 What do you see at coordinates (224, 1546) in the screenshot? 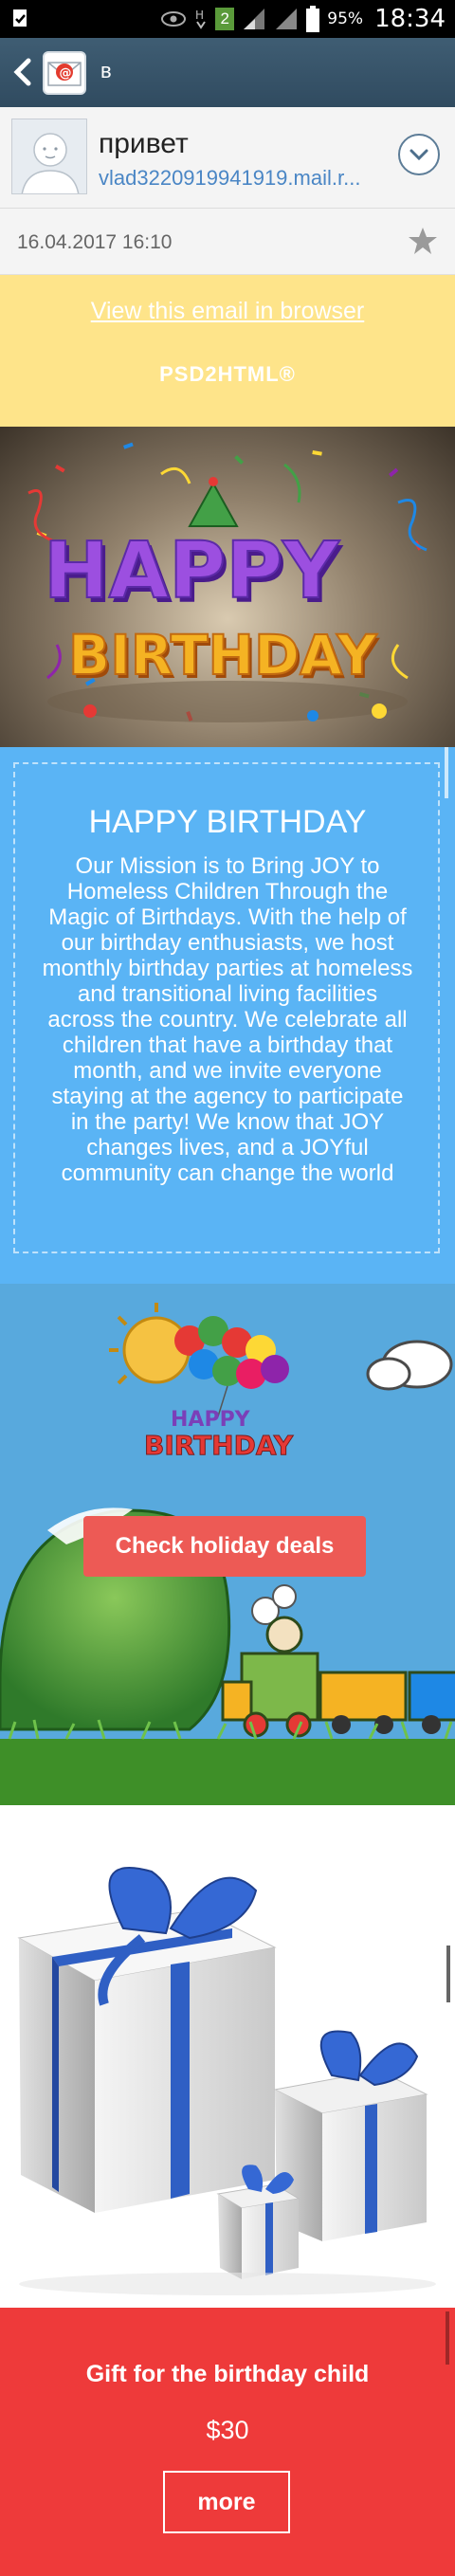
I see `check-holiday-deals-button: Check holiday deals` at bounding box center [224, 1546].